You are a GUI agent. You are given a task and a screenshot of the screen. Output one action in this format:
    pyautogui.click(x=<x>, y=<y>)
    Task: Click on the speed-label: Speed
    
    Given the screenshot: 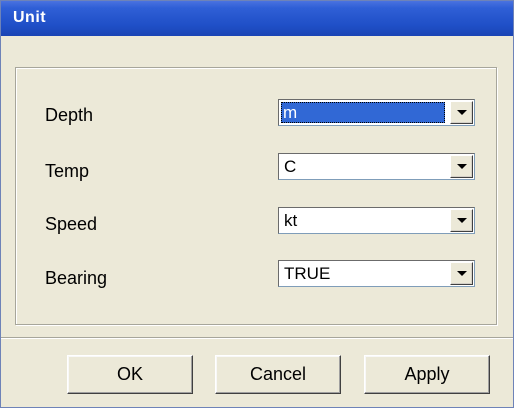 What is the action you would take?
    pyautogui.click(x=71, y=224)
    